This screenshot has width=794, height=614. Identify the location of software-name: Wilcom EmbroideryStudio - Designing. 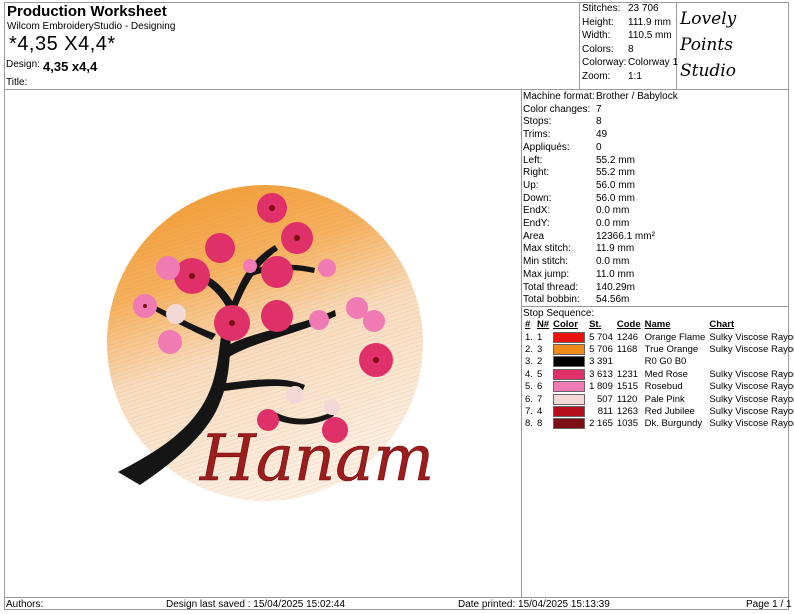
(91, 26).